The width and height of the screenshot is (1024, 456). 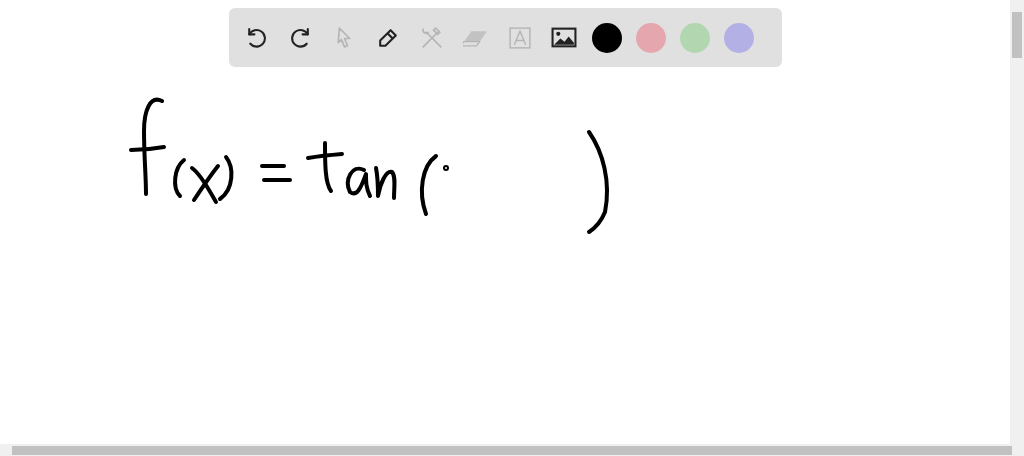 What do you see at coordinates (1017, 222) in the screenshot?
I see `vertical-scrollbar` at bounding box center [1017, 222].